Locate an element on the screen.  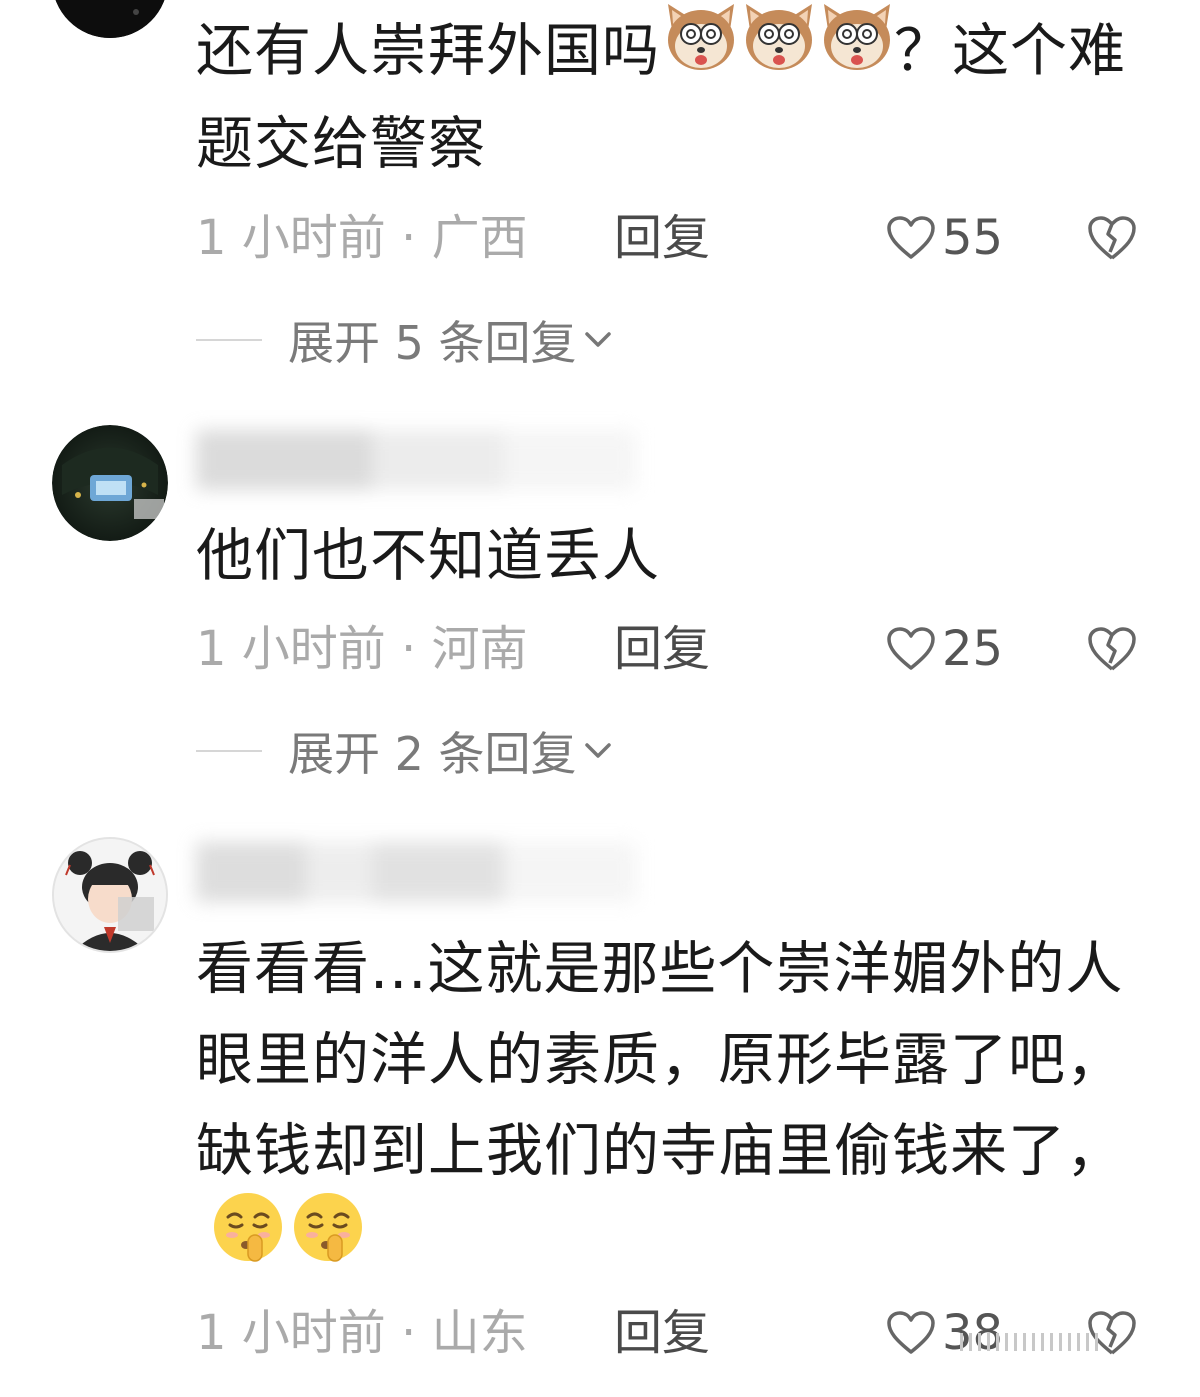
like-count: 25 is located at coordinates (973, 649).